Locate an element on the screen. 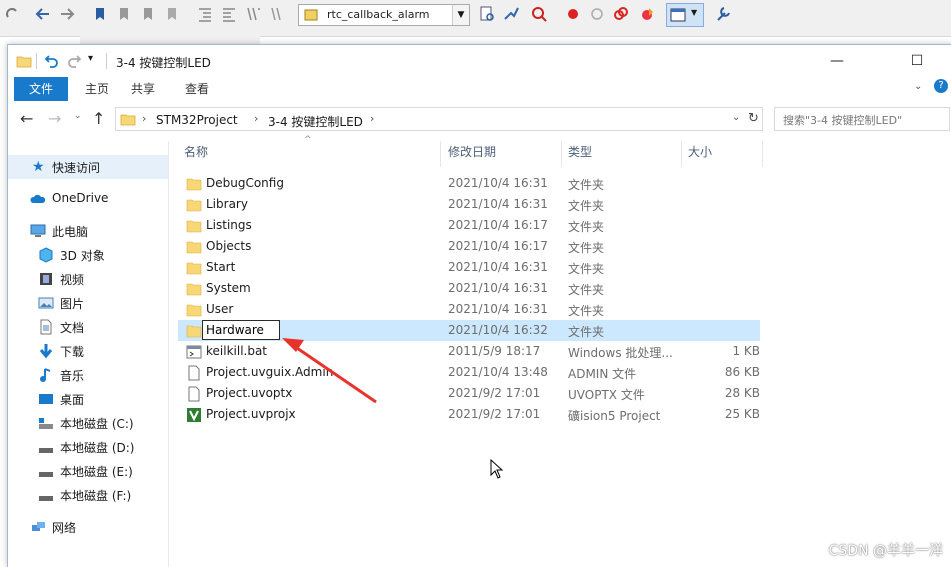  function-combo-value: rtc_callback_alarm is located at coordinates (378, 14).